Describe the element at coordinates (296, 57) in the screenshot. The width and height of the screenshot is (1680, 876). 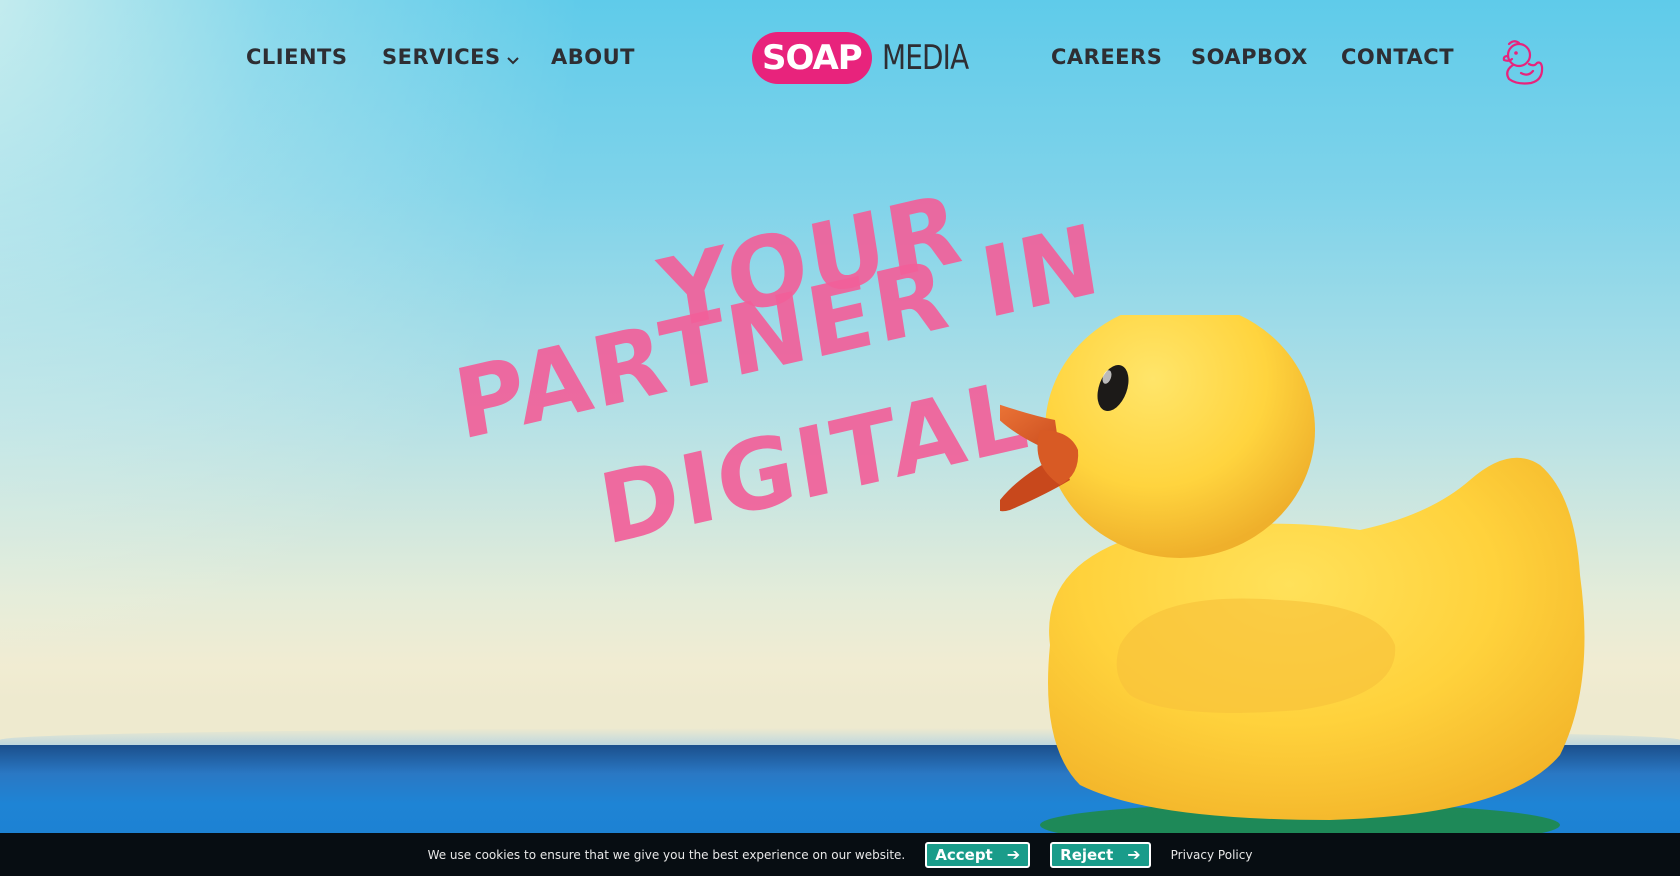
I see `nav-clients: CLIENTS` at that location.